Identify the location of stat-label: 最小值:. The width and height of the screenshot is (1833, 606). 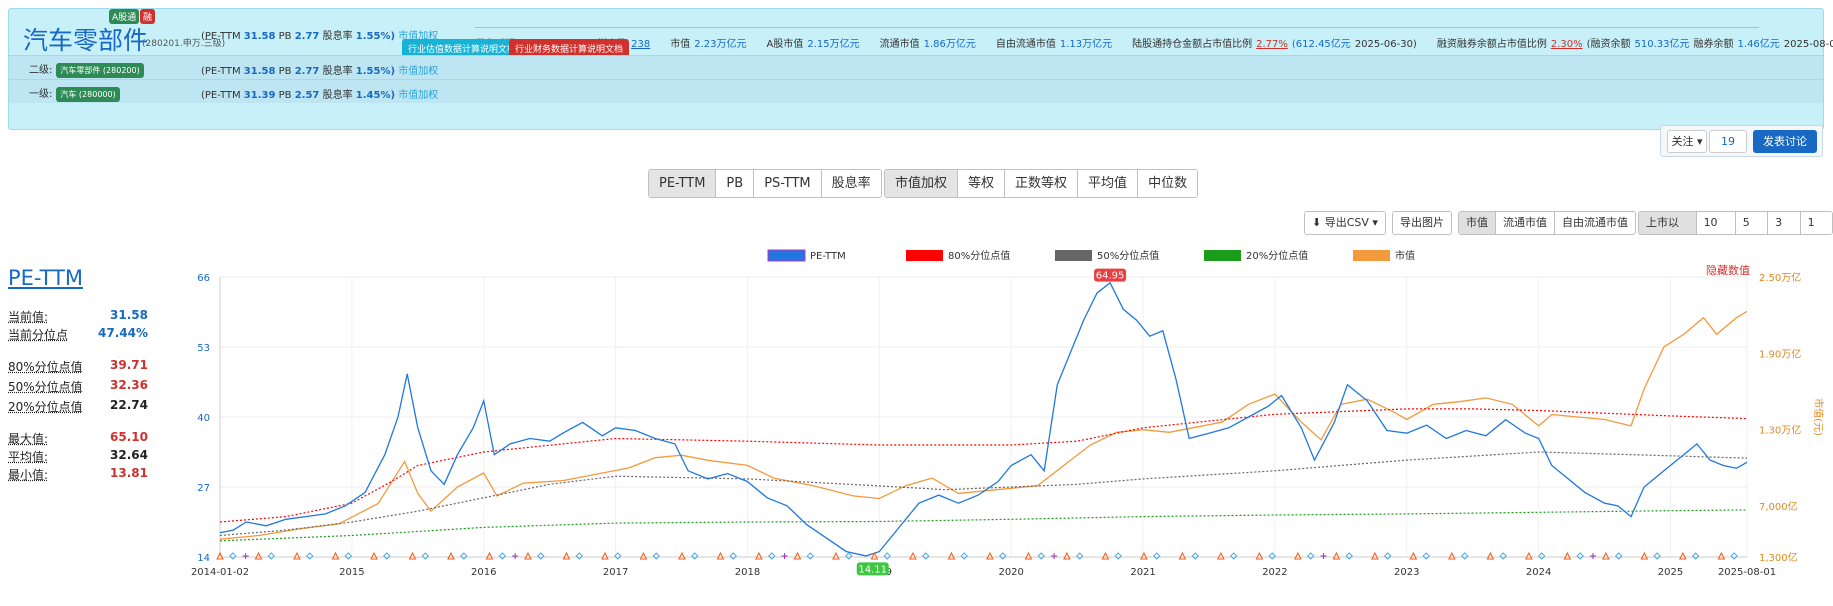
(28, 474).